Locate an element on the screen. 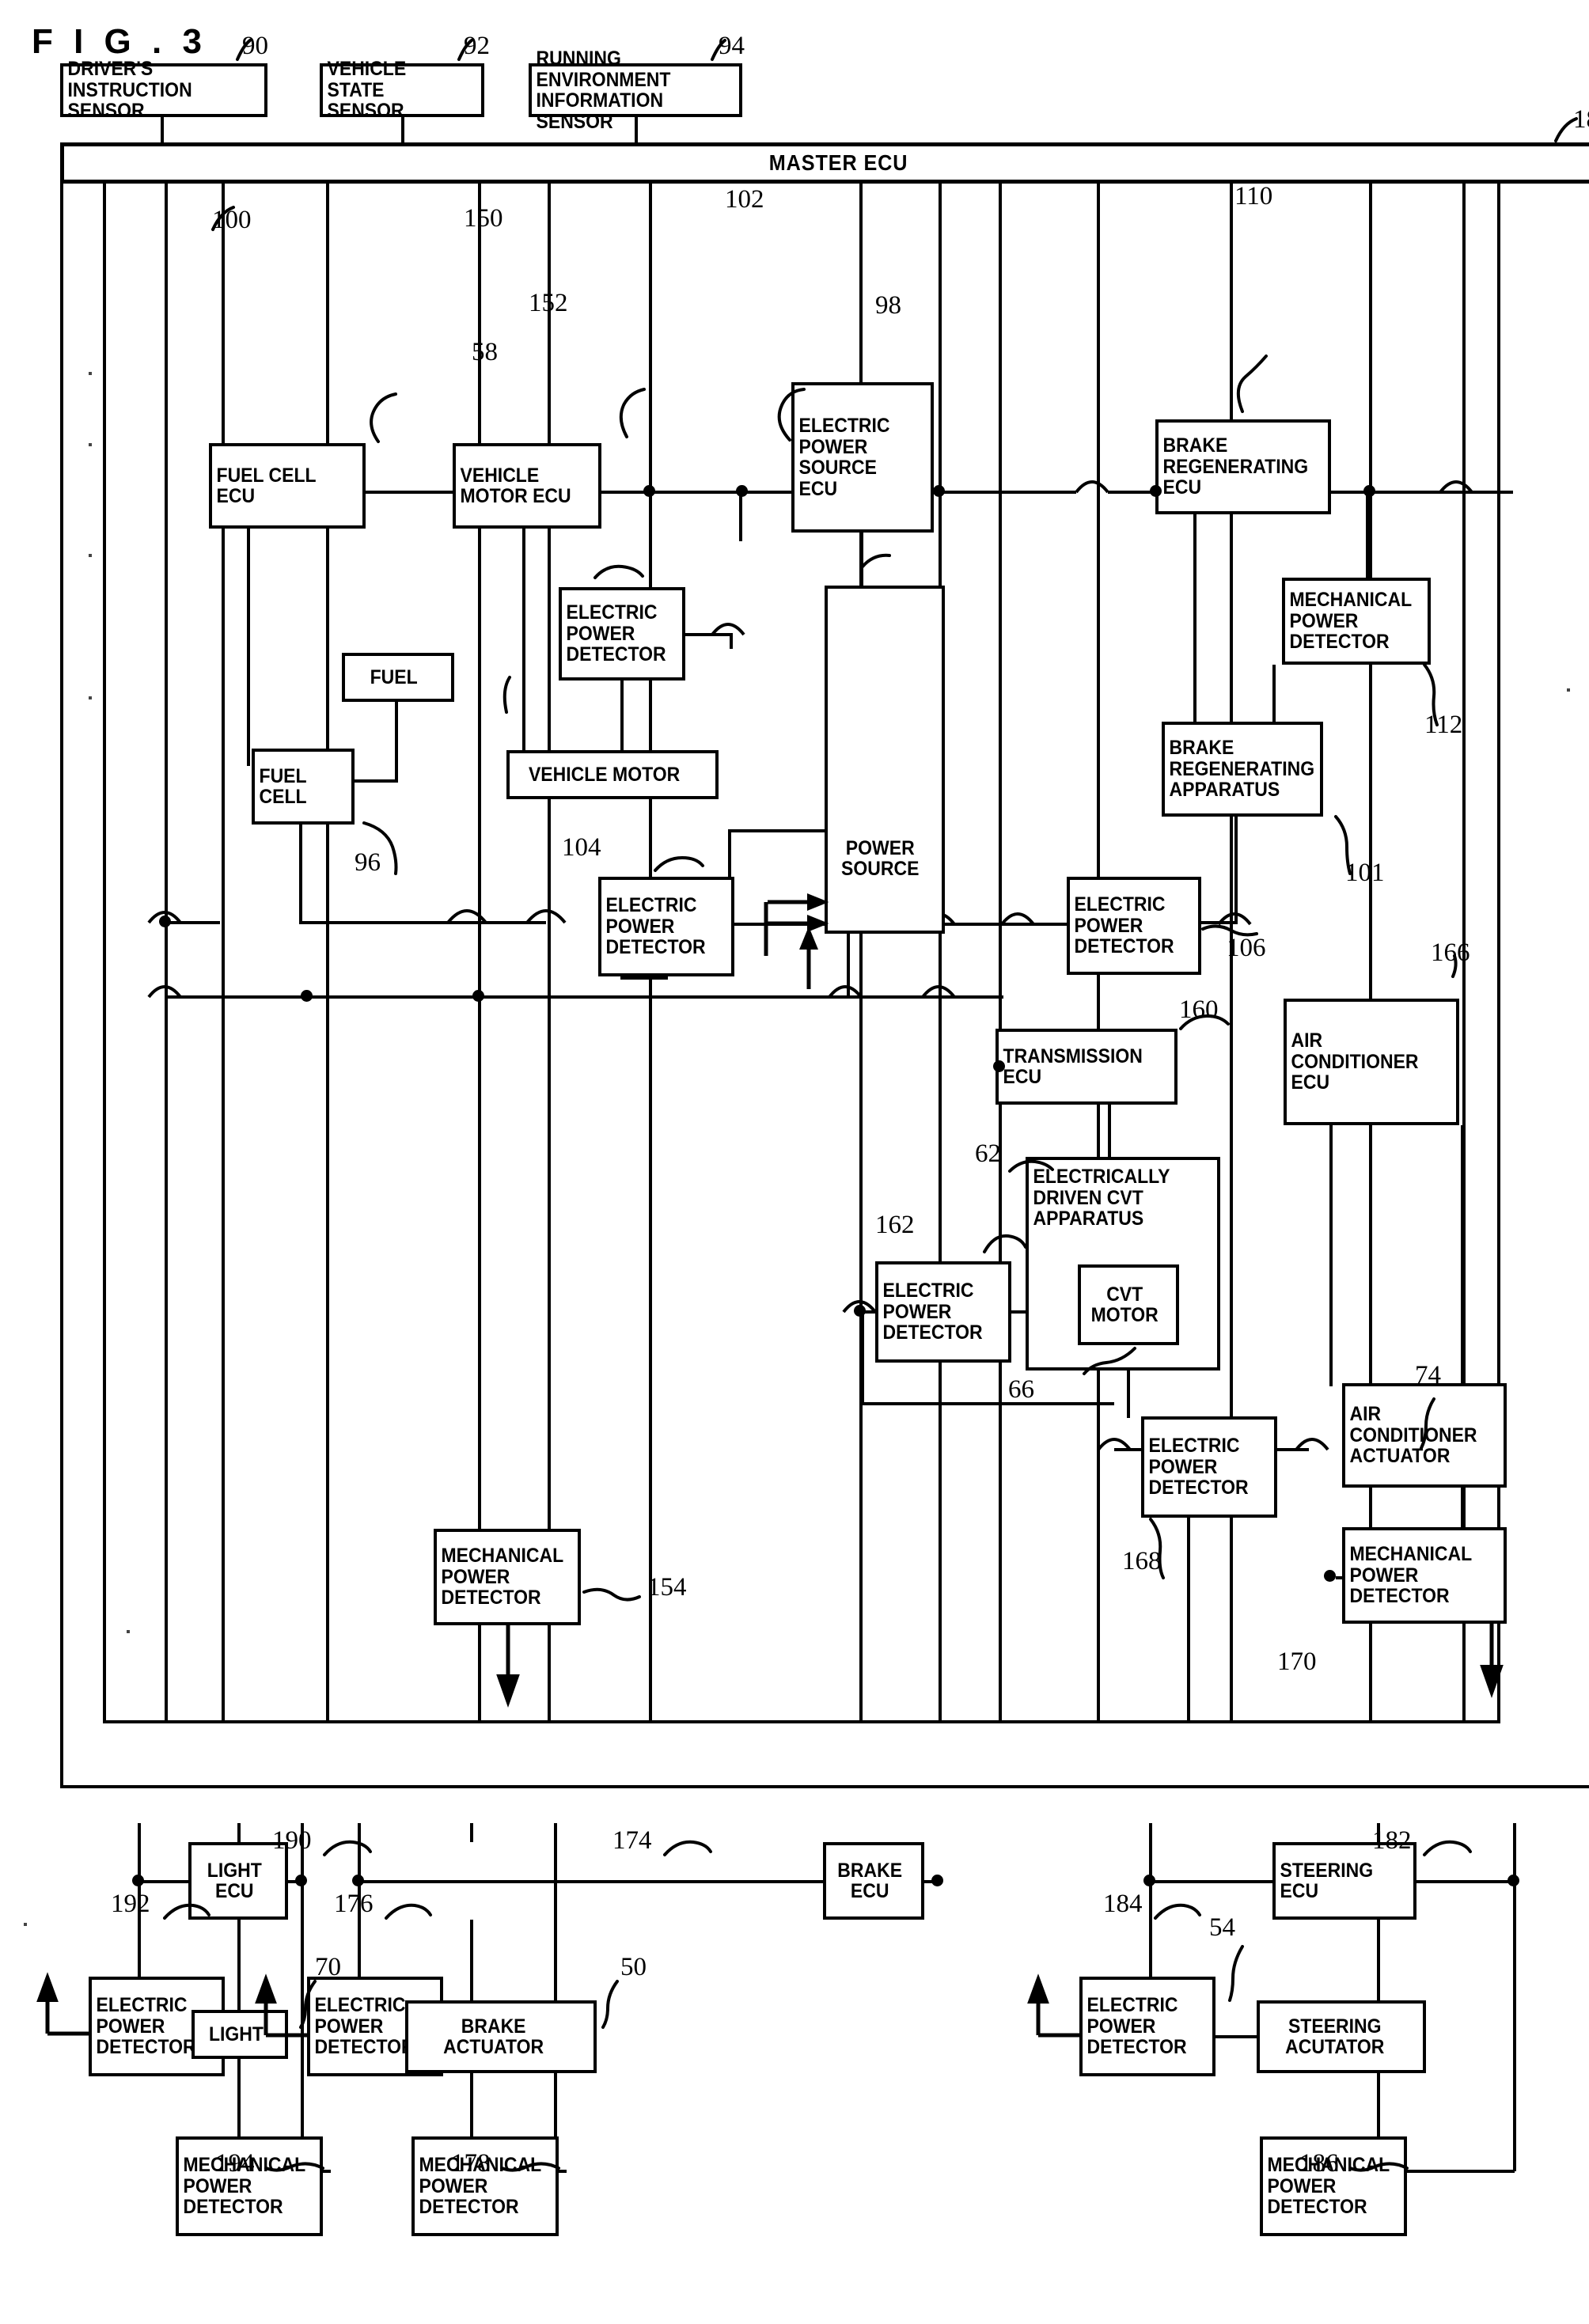  electric-power-detector-184-box: ELECTRIC POWER DETECTOR is located at coordinates (1147, 2026).